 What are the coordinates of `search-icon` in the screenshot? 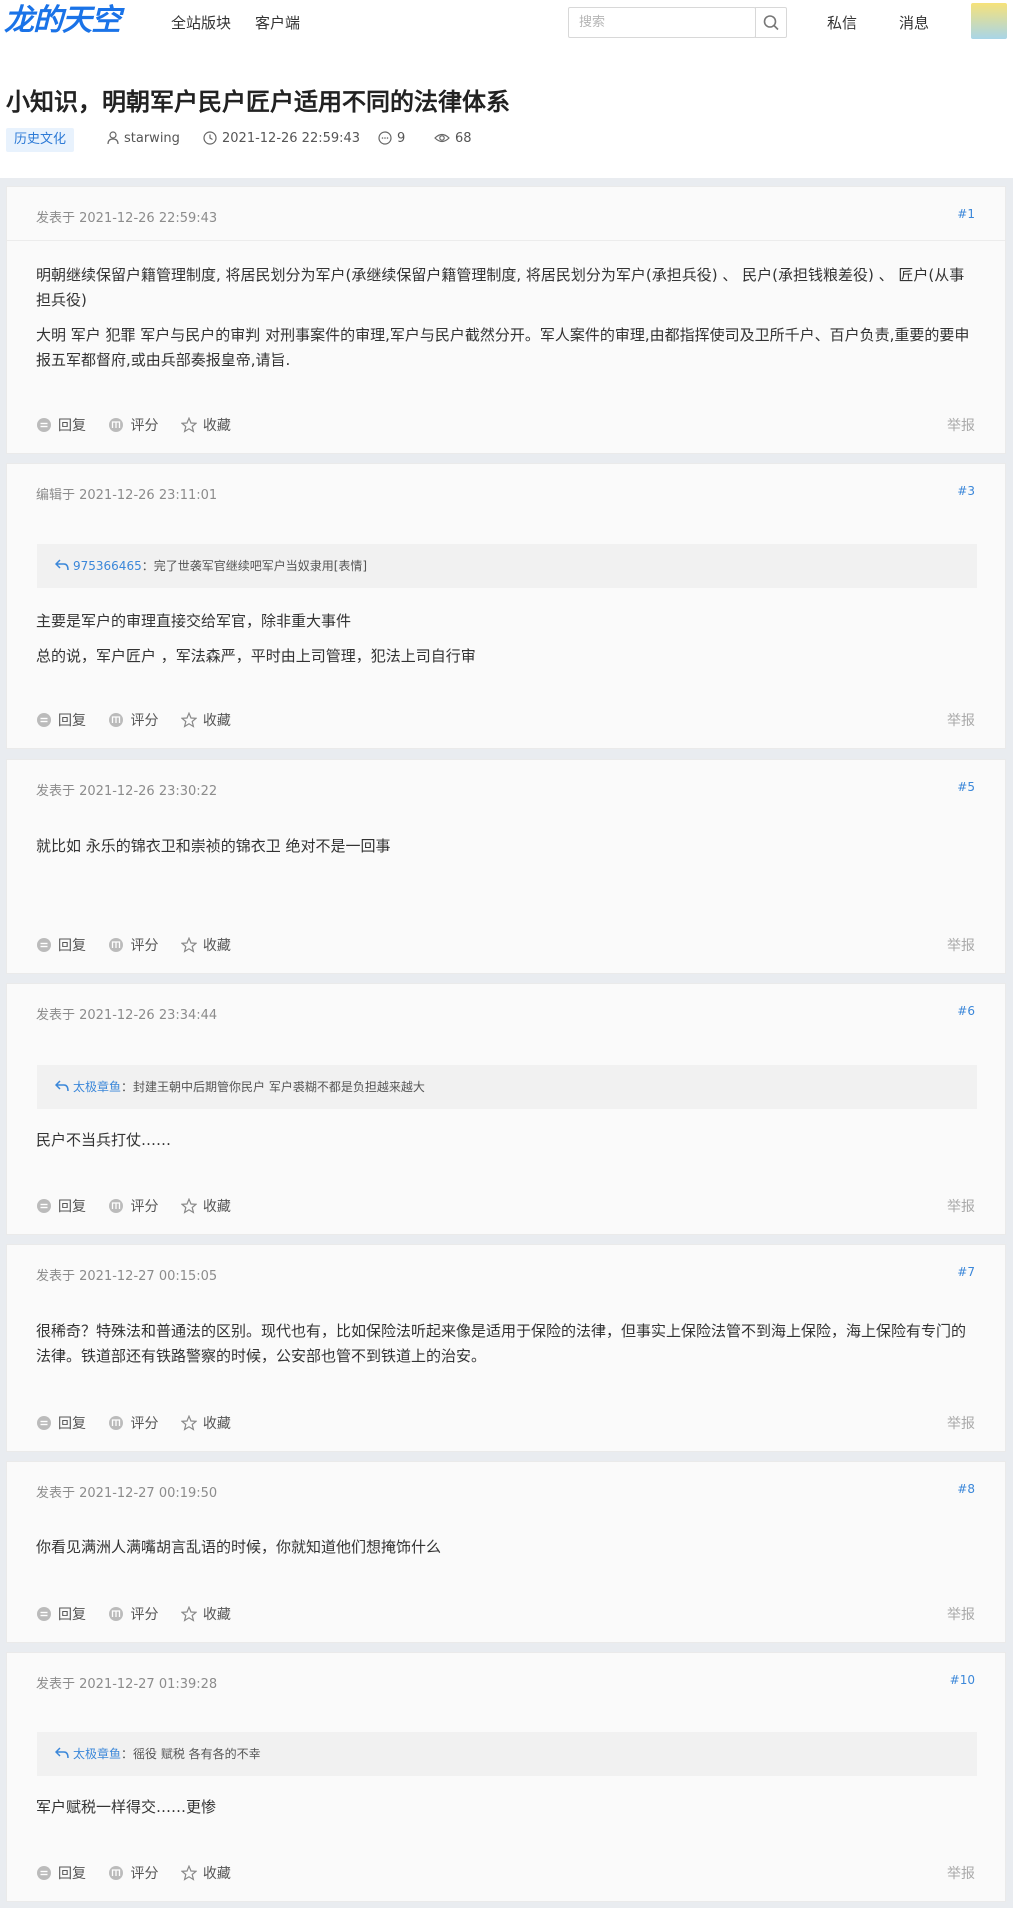 It's located at (771, 23).